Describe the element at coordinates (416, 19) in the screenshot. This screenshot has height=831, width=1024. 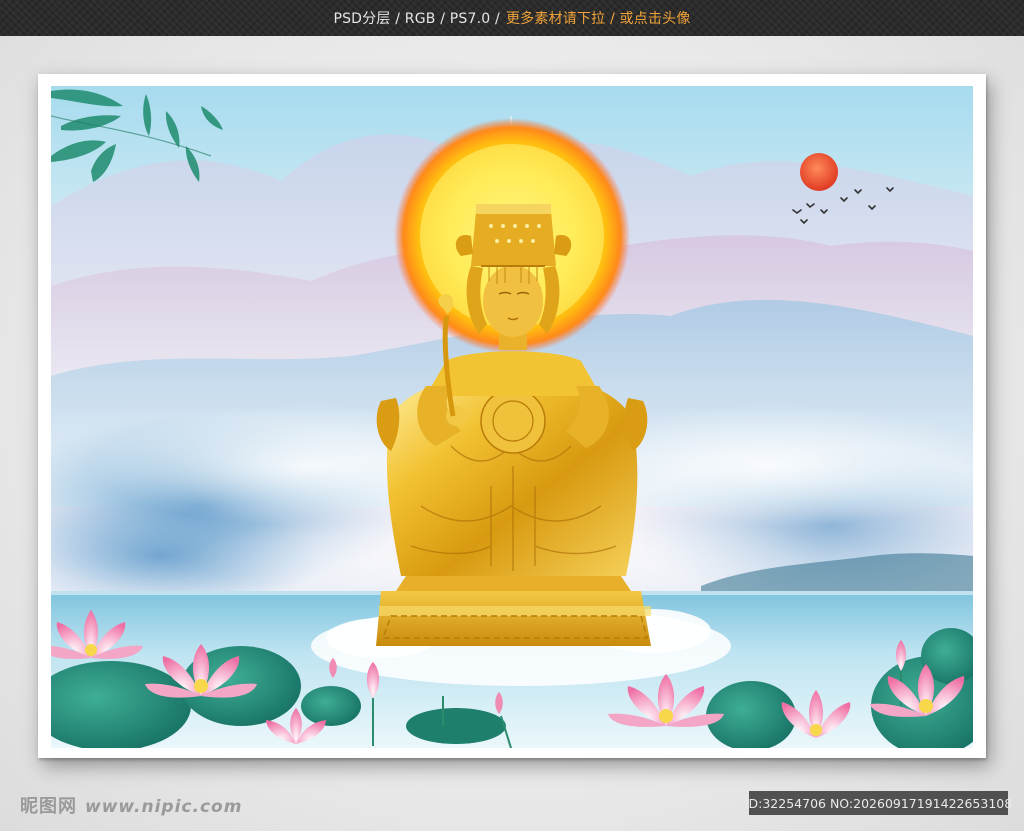
I see `format-info: PSD分层 / RGB / PS7.0 /` at that location.